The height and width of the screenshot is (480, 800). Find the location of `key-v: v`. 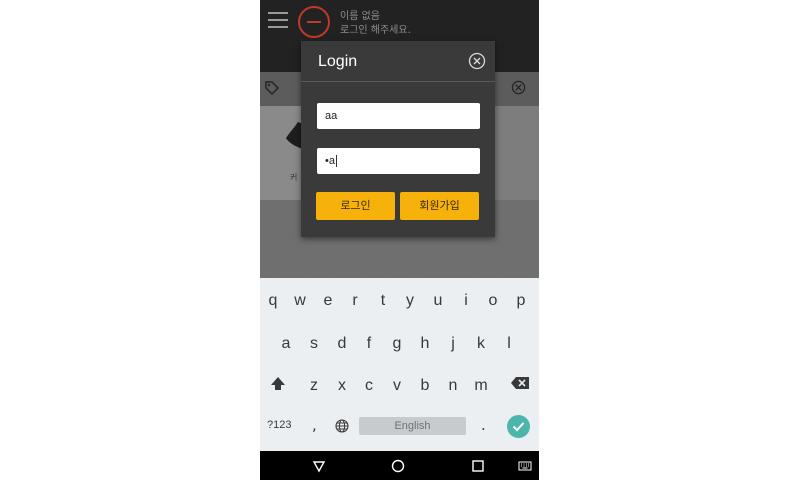

key-v: v is located at coordinates (397, 383).